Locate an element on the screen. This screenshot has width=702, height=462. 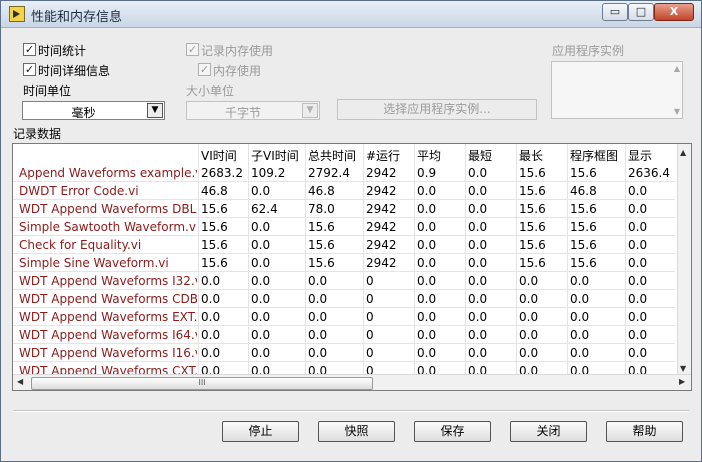
vi-name-cell: WDT Append Waveforms EXT.vi is located at coordinates (108, 317).